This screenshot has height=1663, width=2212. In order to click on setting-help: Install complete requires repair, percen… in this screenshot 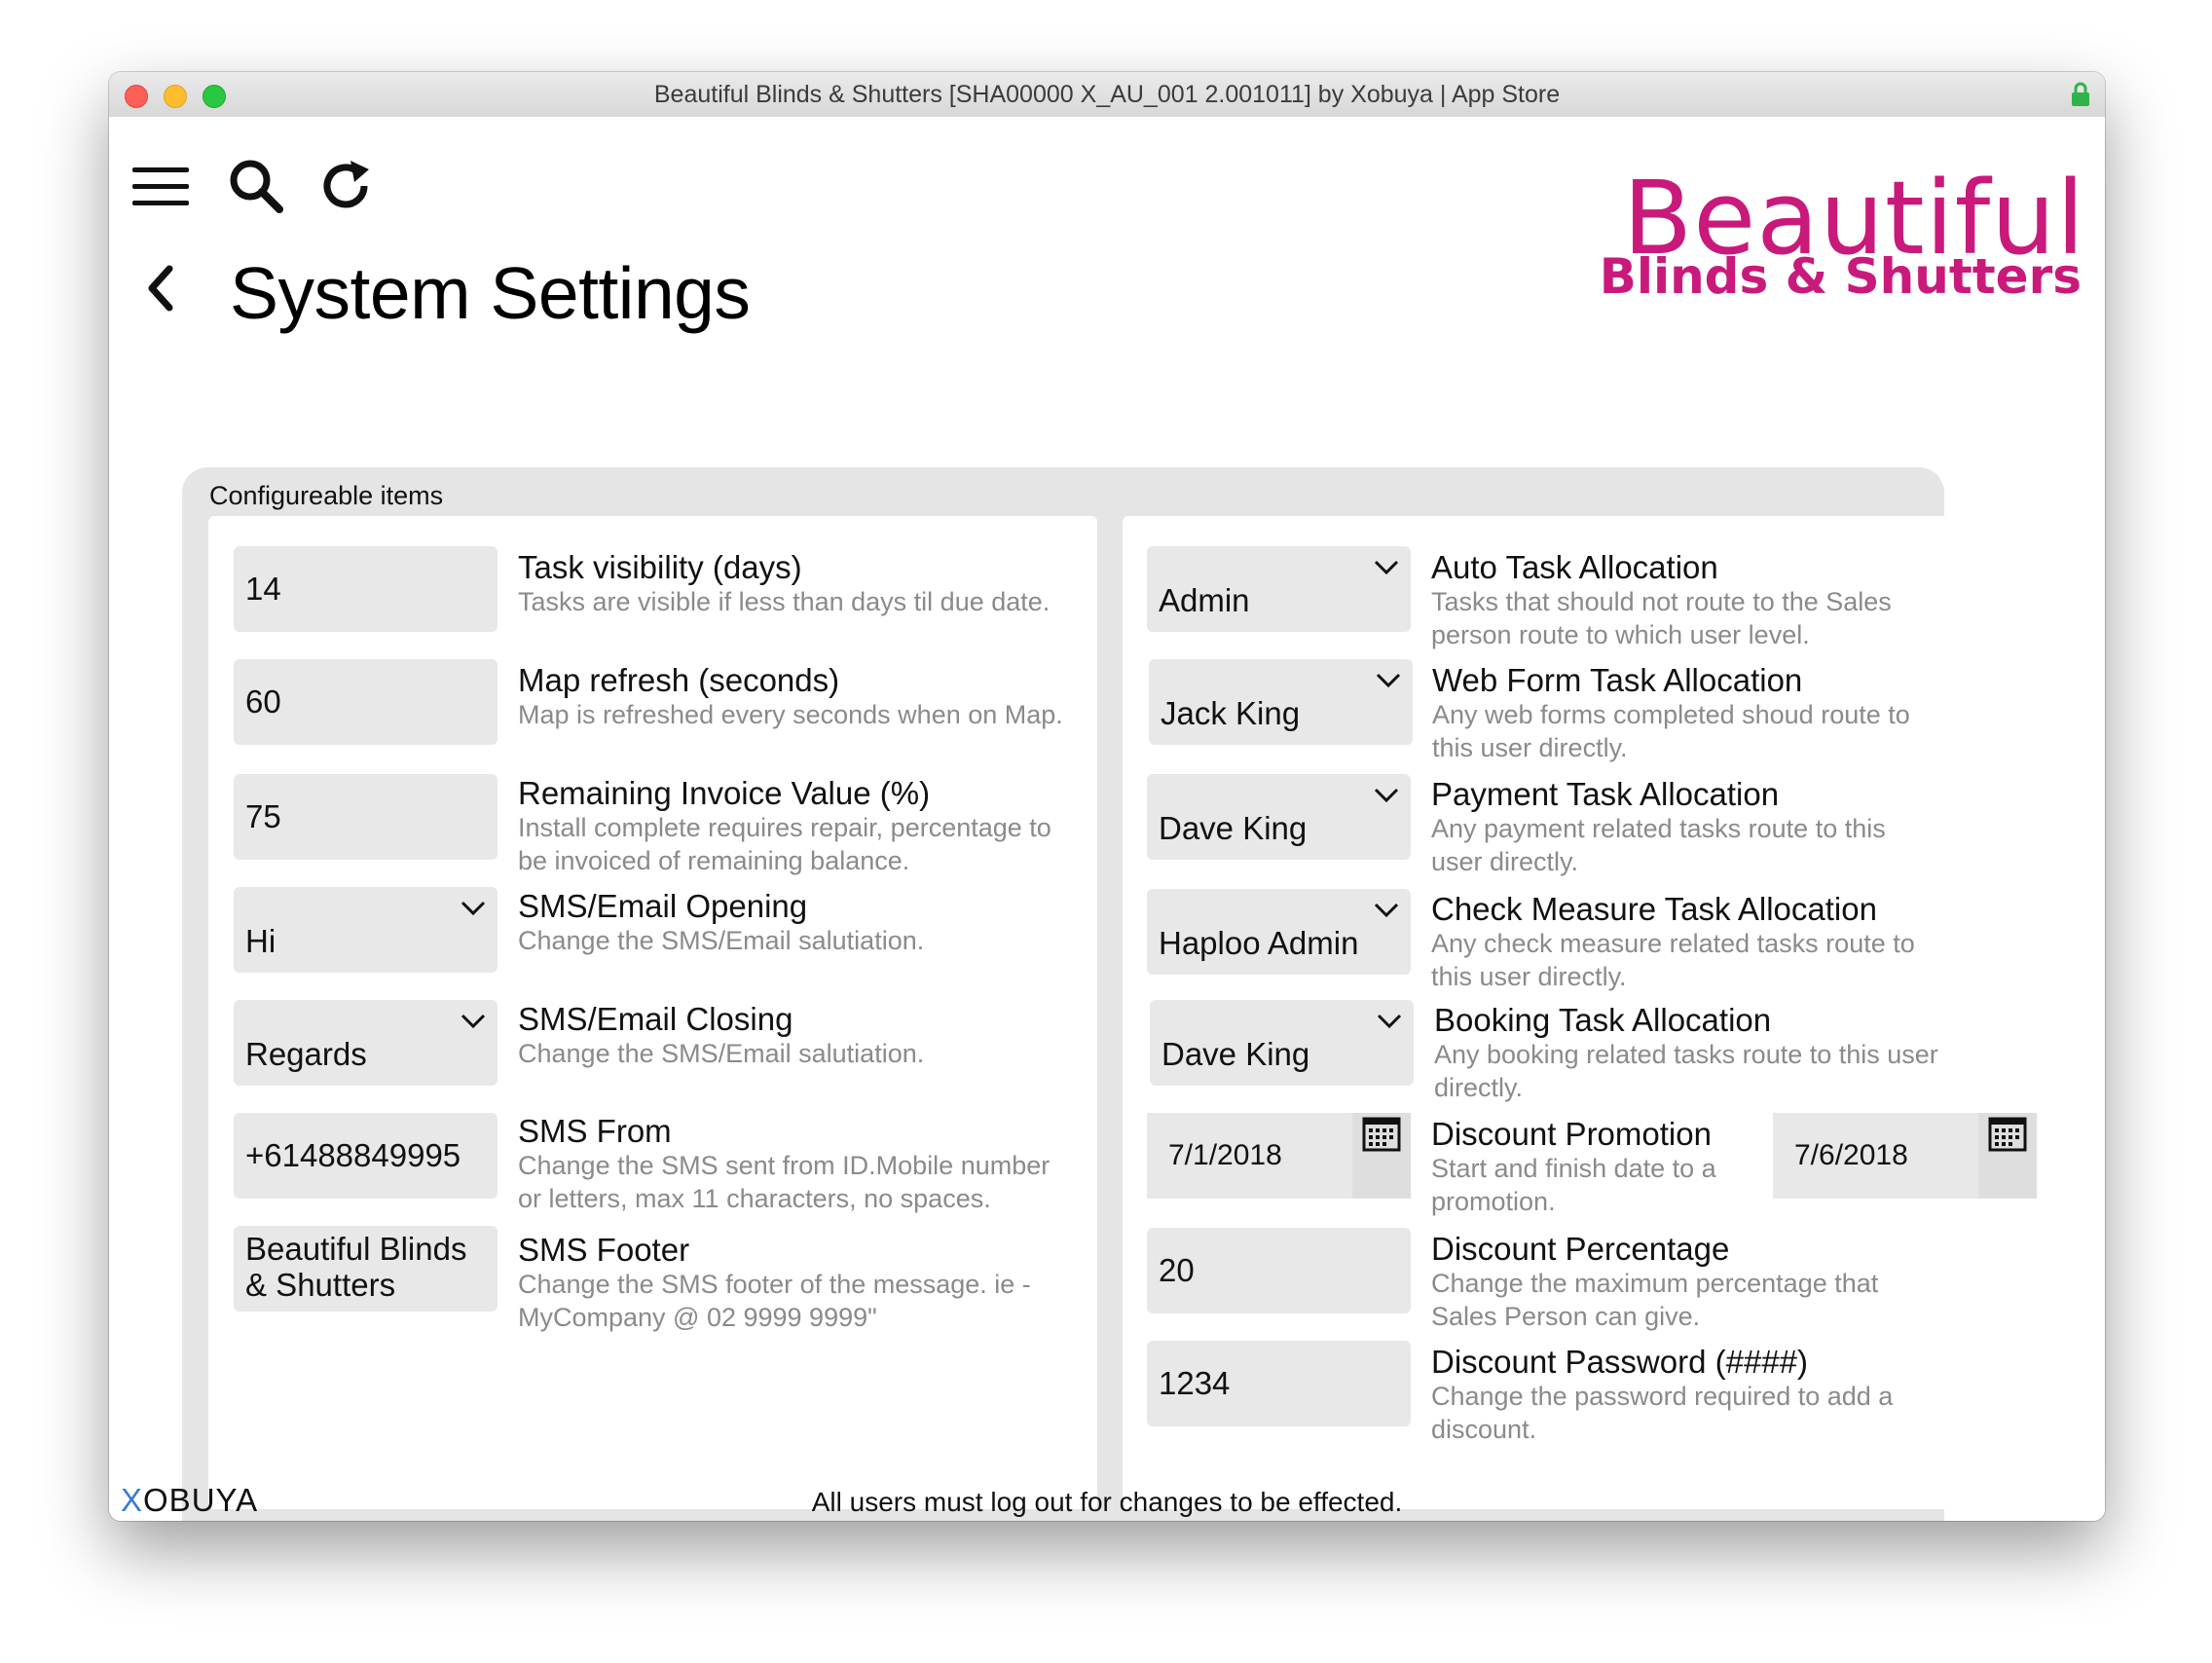, I will do `click(784, 844)`.